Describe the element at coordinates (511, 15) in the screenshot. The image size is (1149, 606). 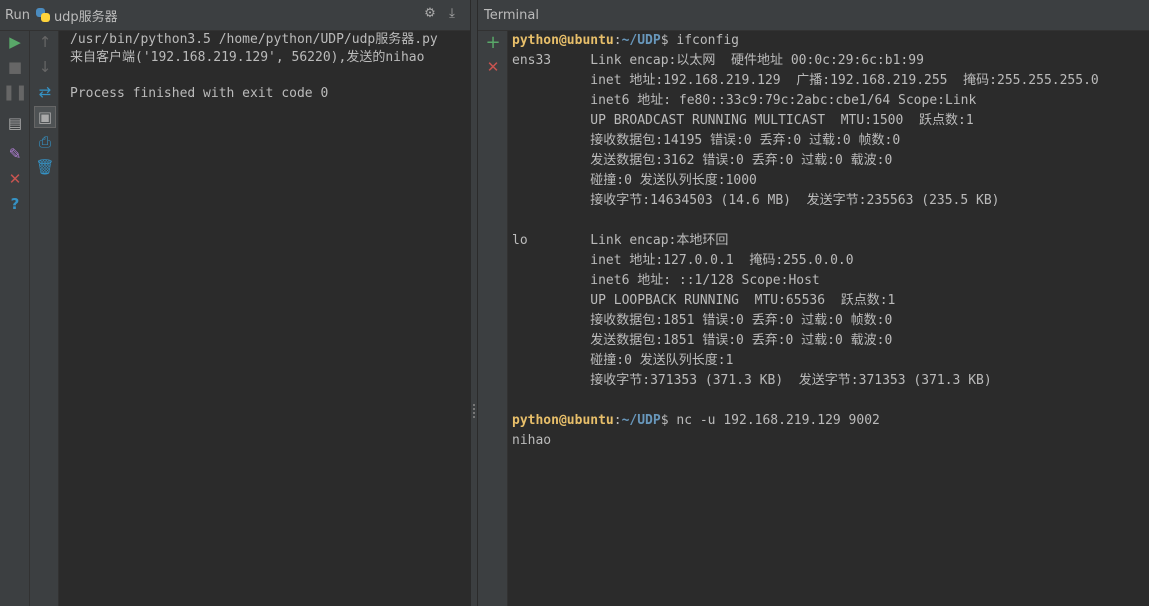
I see `terminal-title: Terminal` at that location.